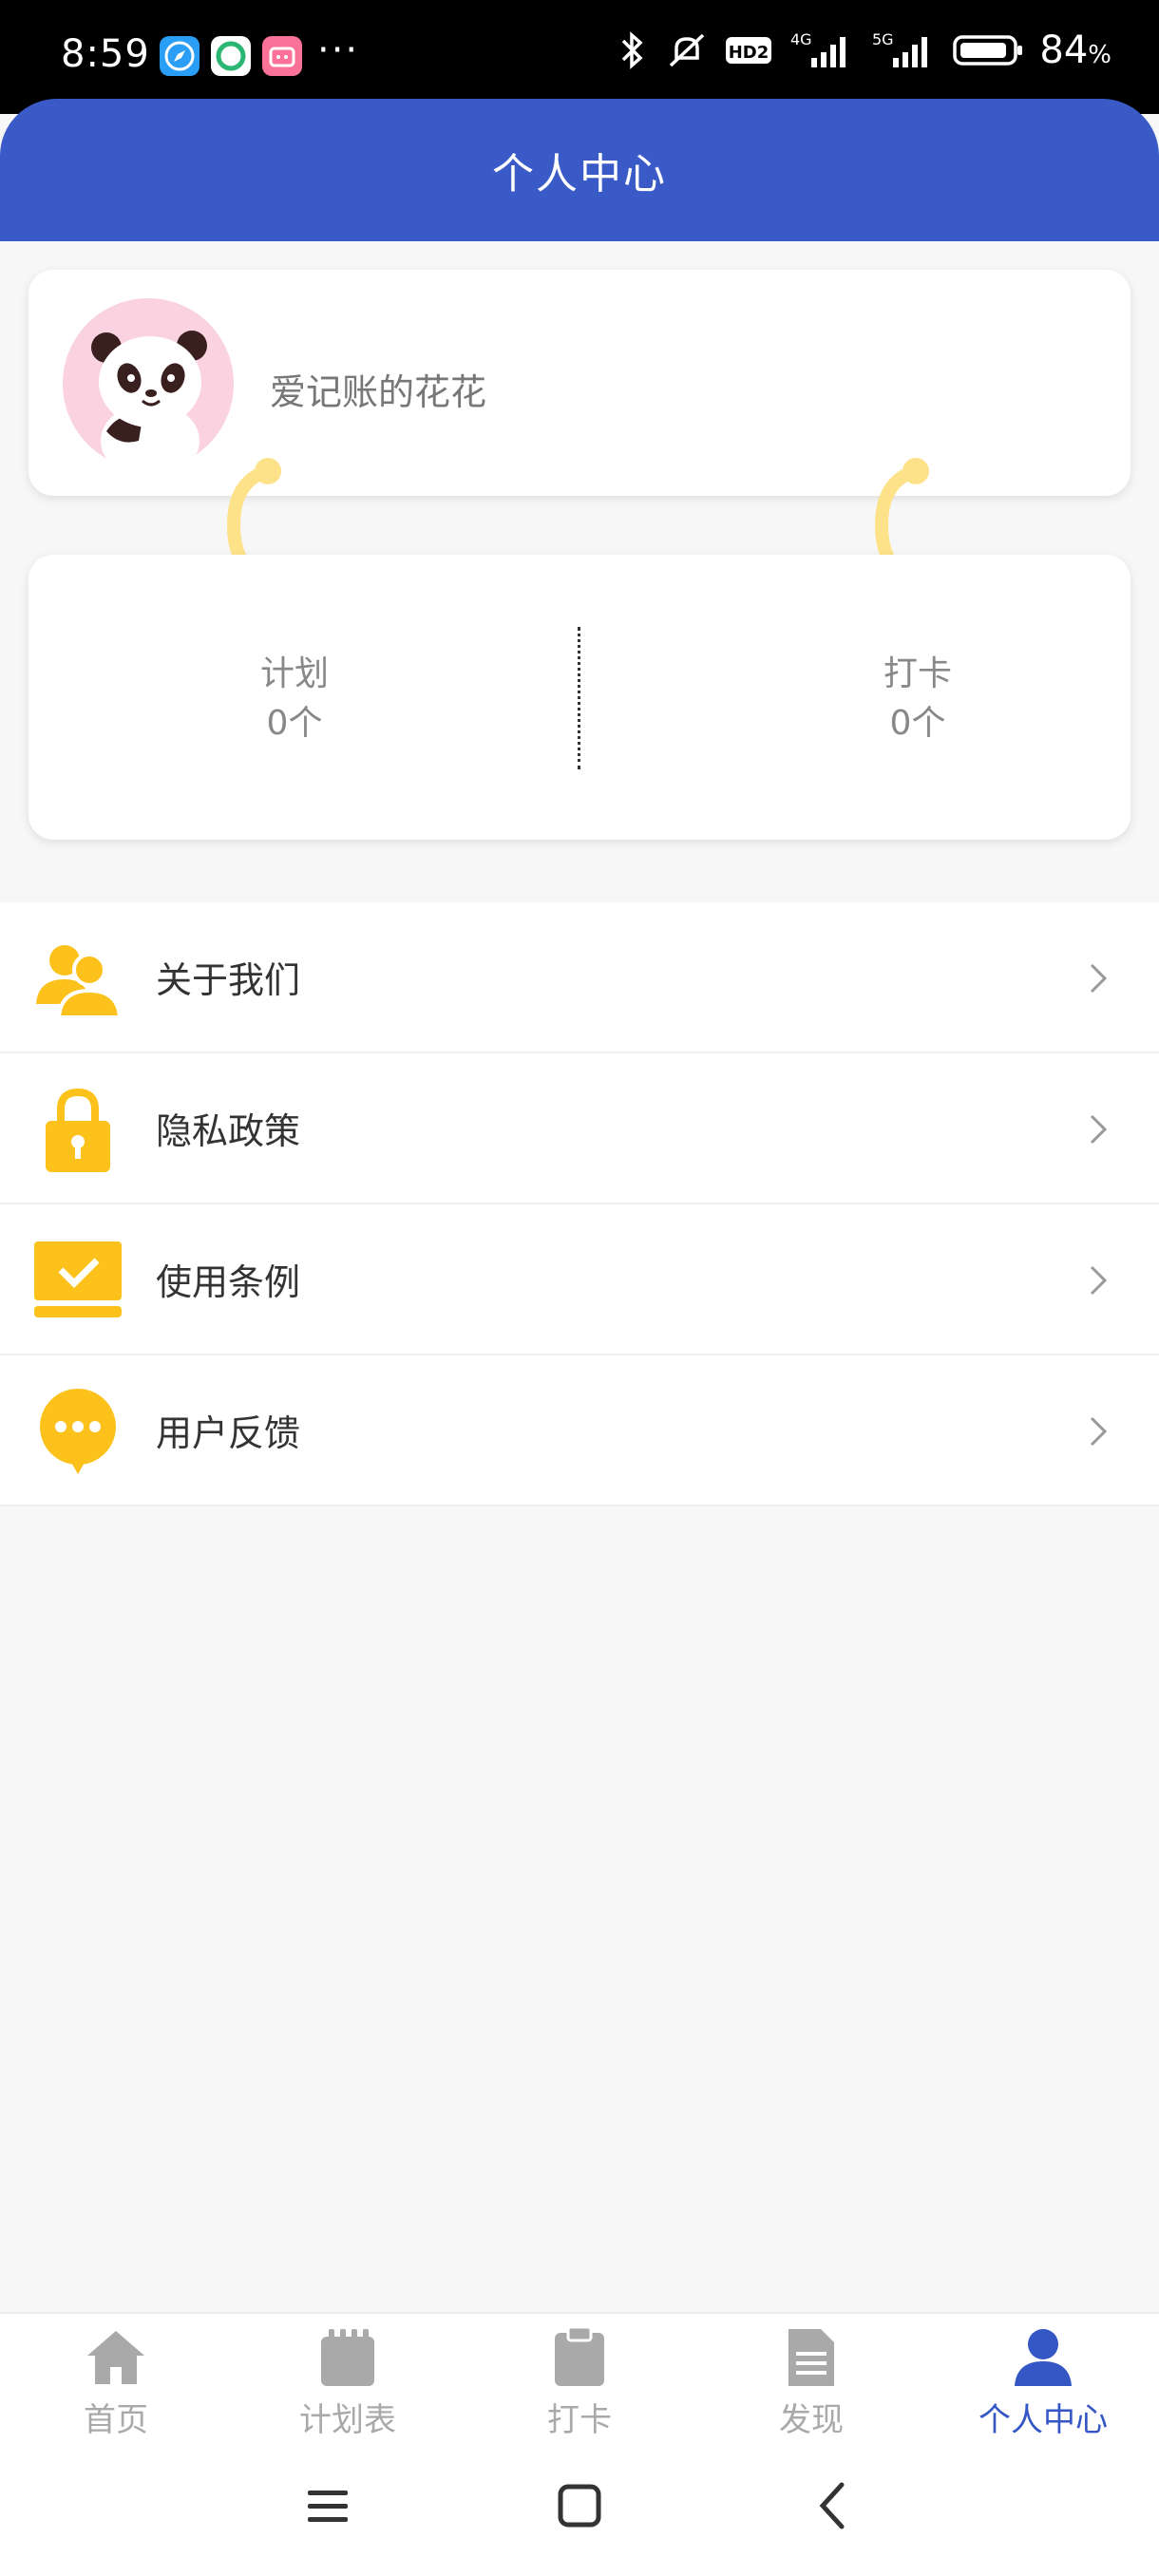 This screenshot has height=2576, width=1159. Describe the element at coordinates (347, 2357) in the screenshot. I see `calendar-icon` at that location.